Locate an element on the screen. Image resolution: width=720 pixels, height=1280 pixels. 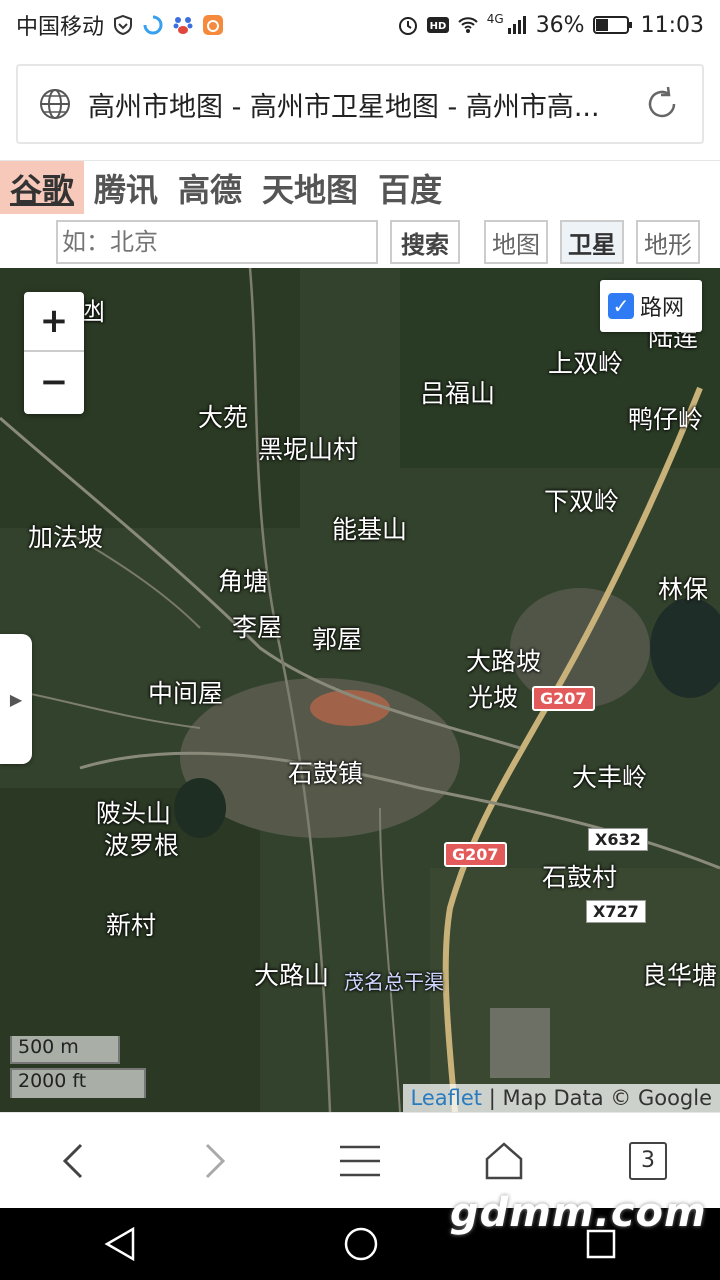
map-label: 波罗根 is located at coordinates (142, 845).